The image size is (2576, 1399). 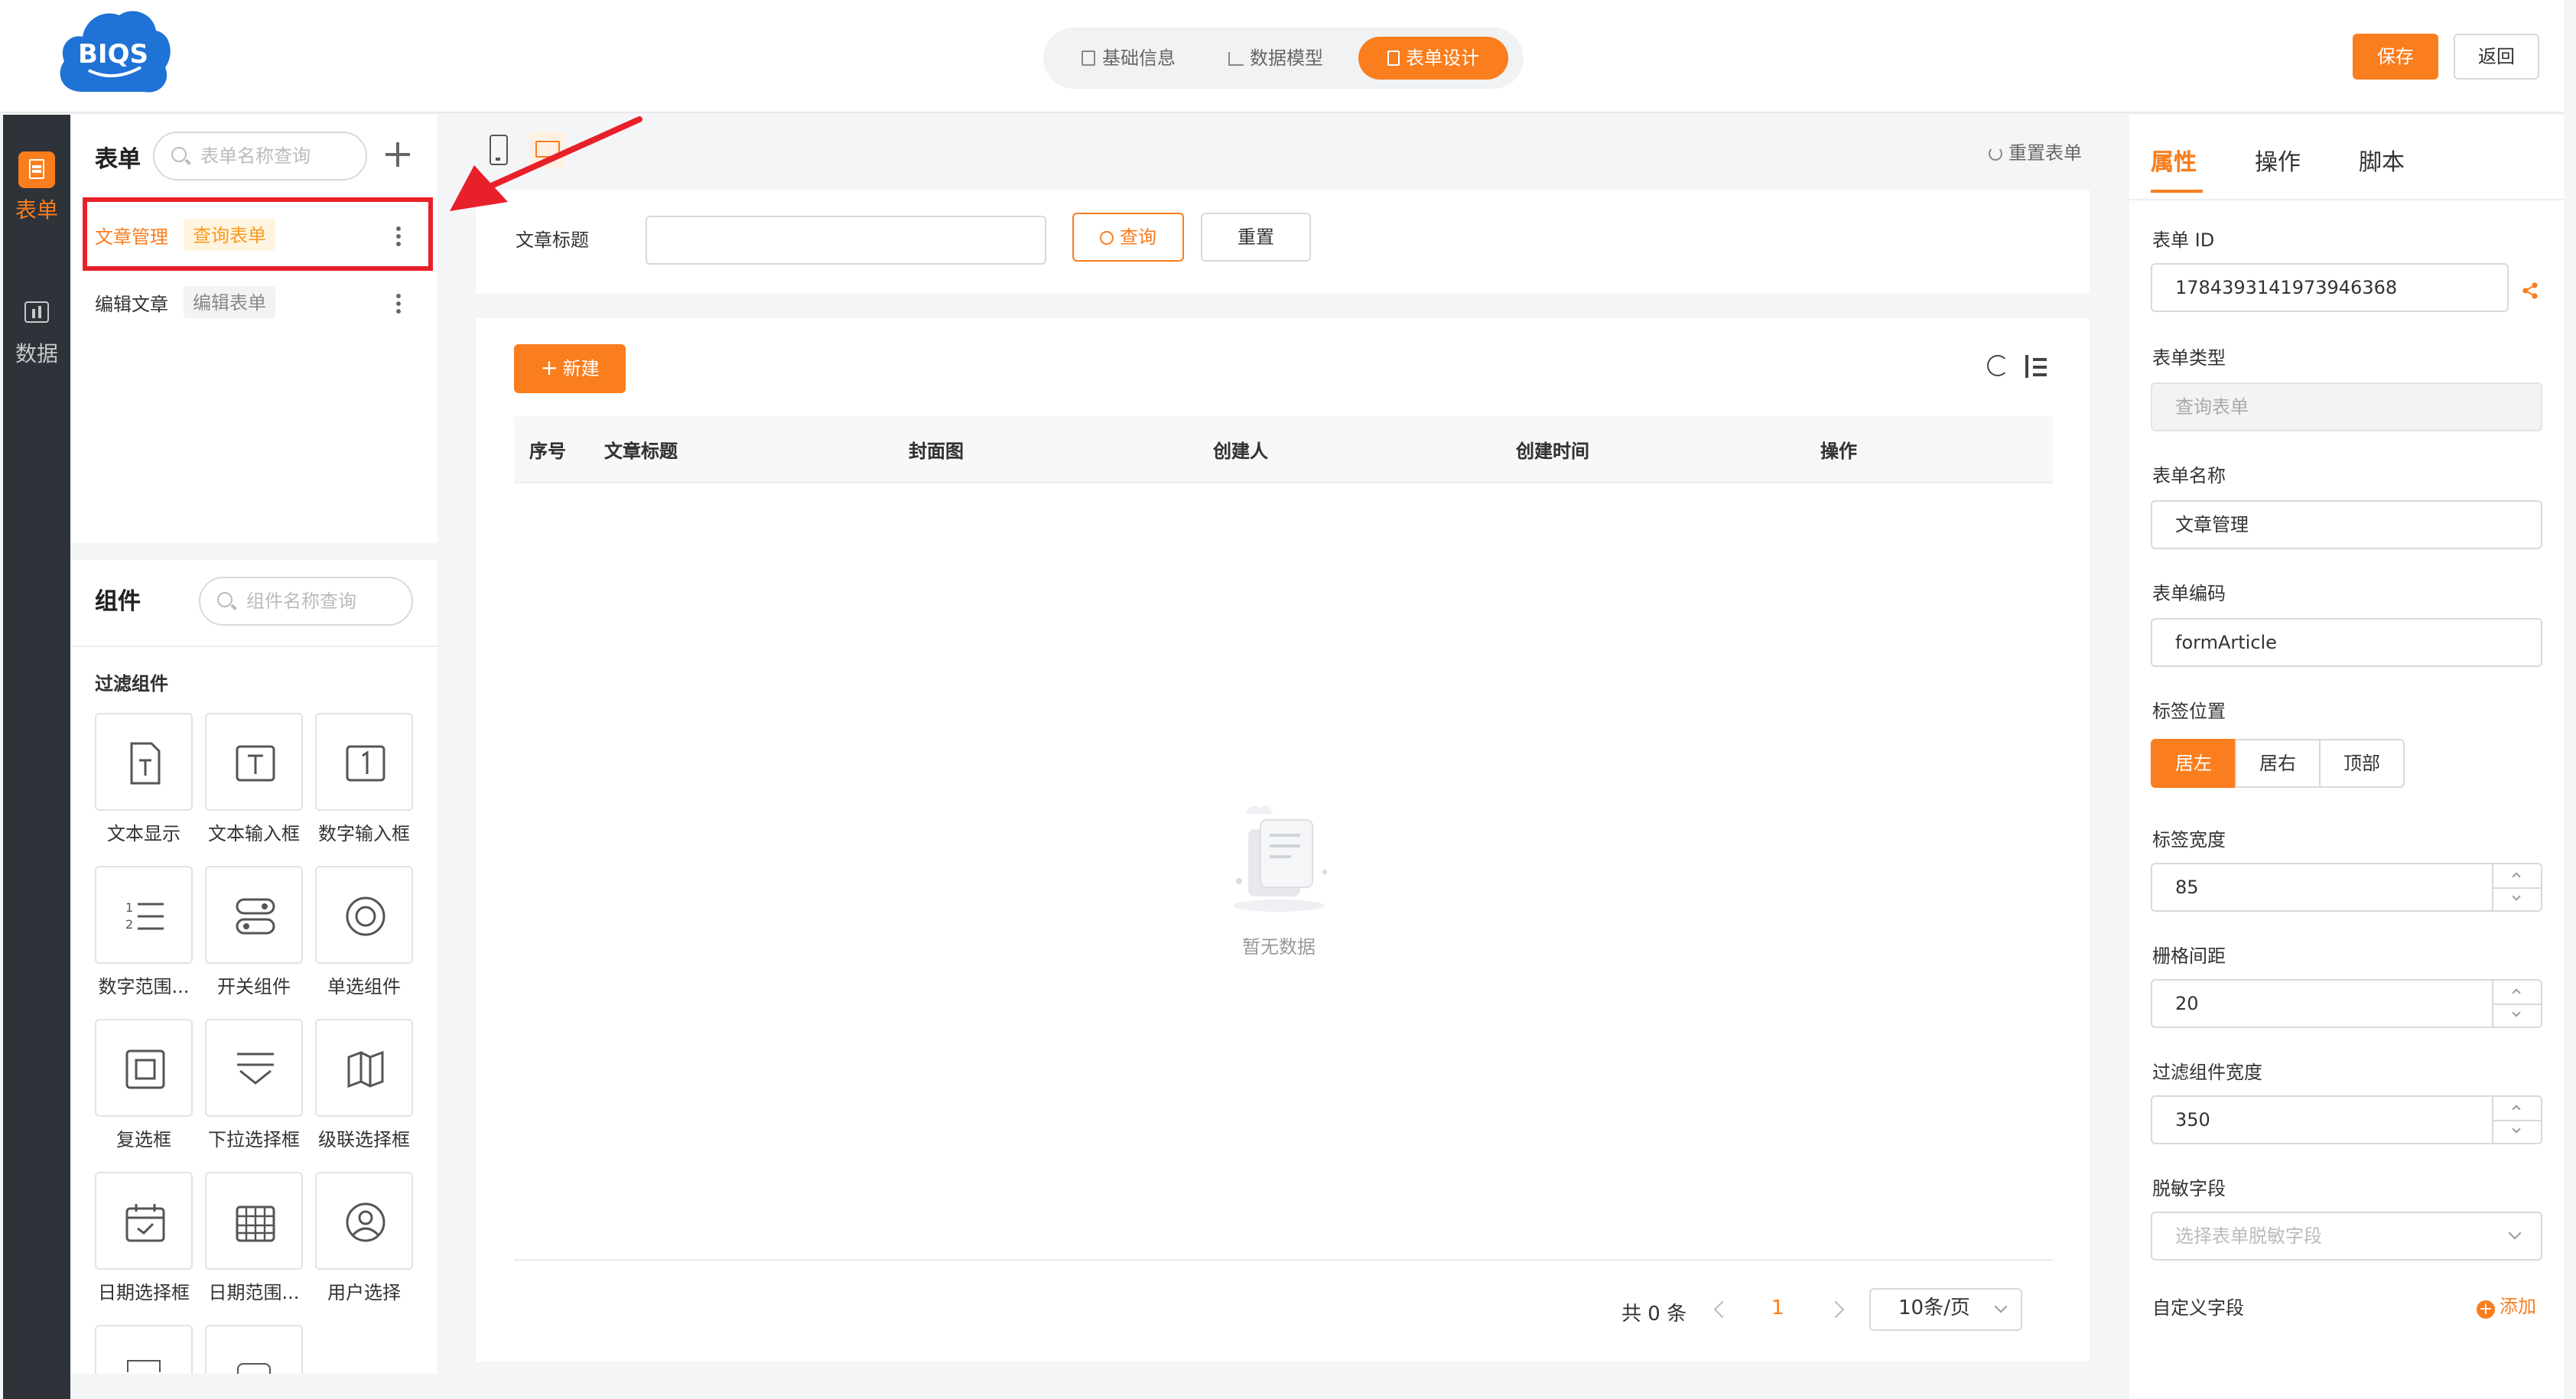 I want to click on component-label: 数字输入框, so click(x=363, y=833).